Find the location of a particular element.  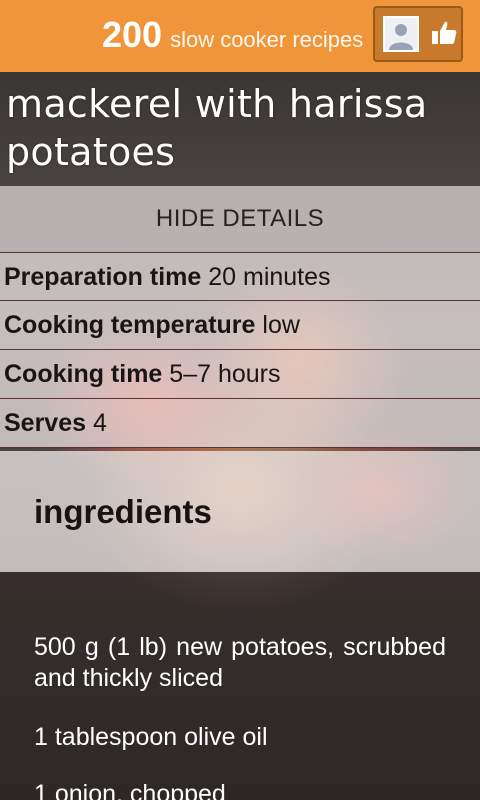

app-title-number: 200 is located at coordinates (132, 34).